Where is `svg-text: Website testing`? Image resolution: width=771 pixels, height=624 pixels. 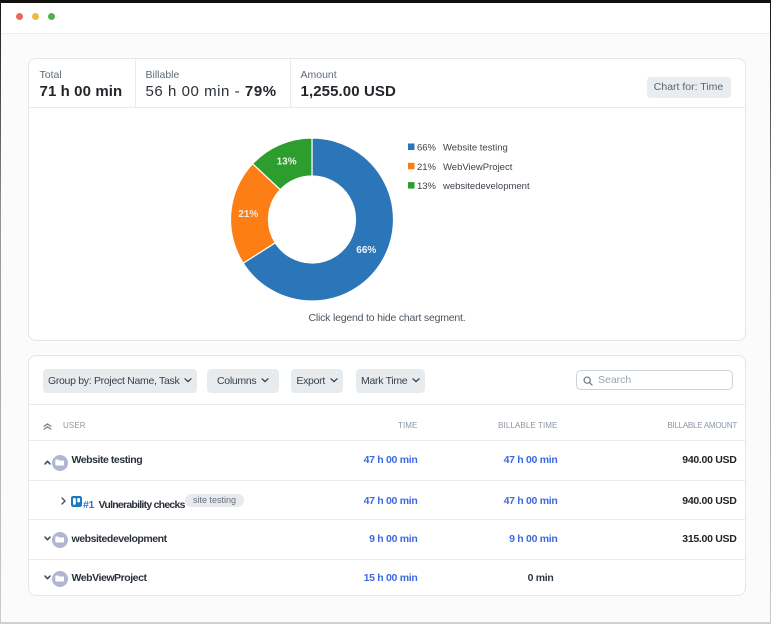
svg-text: Website testing is located at coordinates (475, 148).